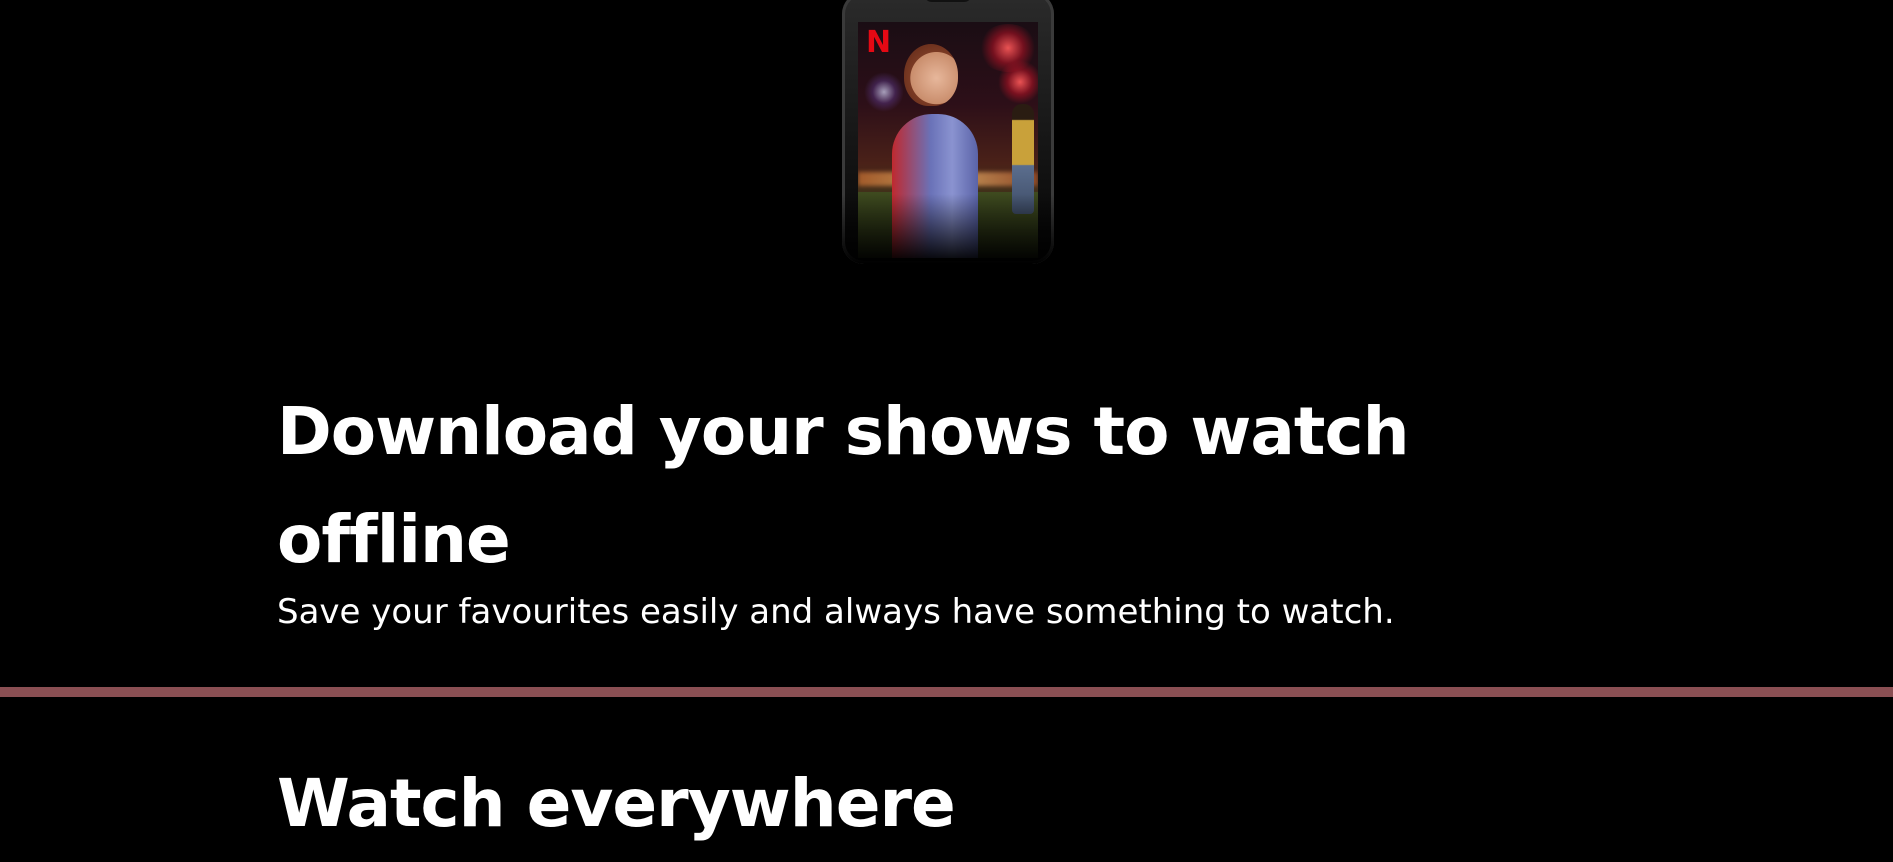 The height and width of the screenshot is (862, 1893). What do you see at coordinates (879, 42) in the screenshot?
I see `brand-logo-icon: N` at bounding box center [879, 42].